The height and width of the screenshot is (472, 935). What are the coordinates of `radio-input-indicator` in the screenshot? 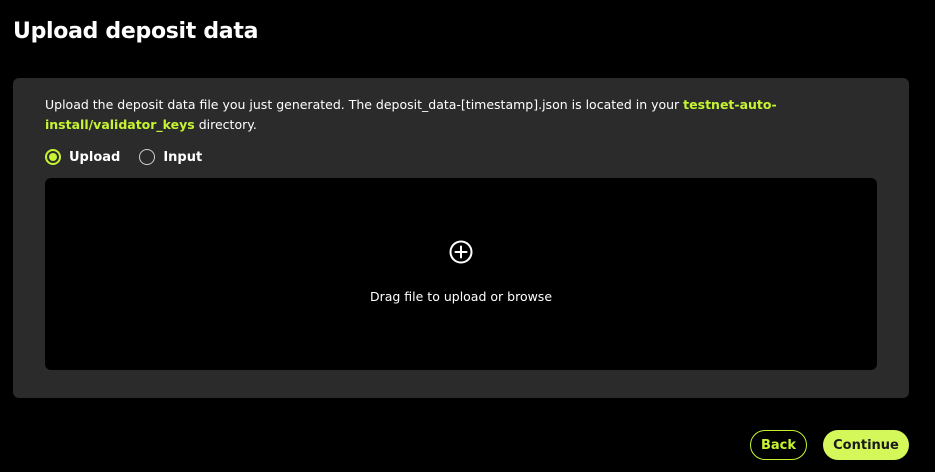 It's located at (147, 157).